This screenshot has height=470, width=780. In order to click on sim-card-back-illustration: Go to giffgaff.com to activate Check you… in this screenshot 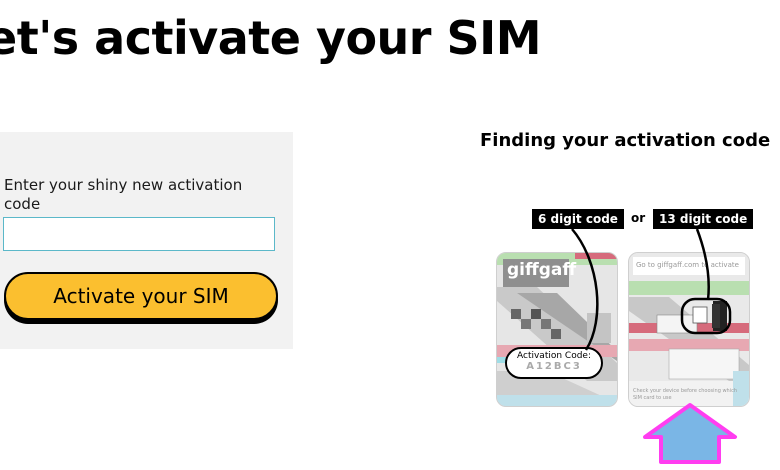, I will do `click(689, 329)`.